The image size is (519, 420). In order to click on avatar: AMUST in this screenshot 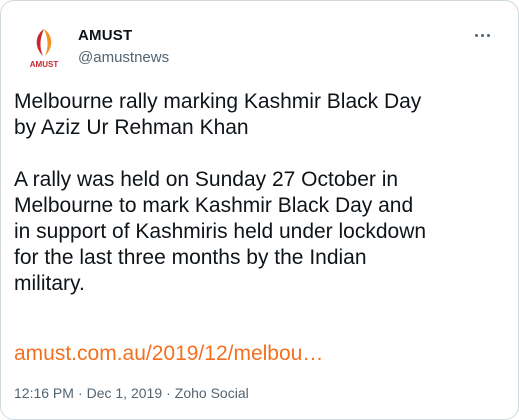, I will do `click(44, 47)`.